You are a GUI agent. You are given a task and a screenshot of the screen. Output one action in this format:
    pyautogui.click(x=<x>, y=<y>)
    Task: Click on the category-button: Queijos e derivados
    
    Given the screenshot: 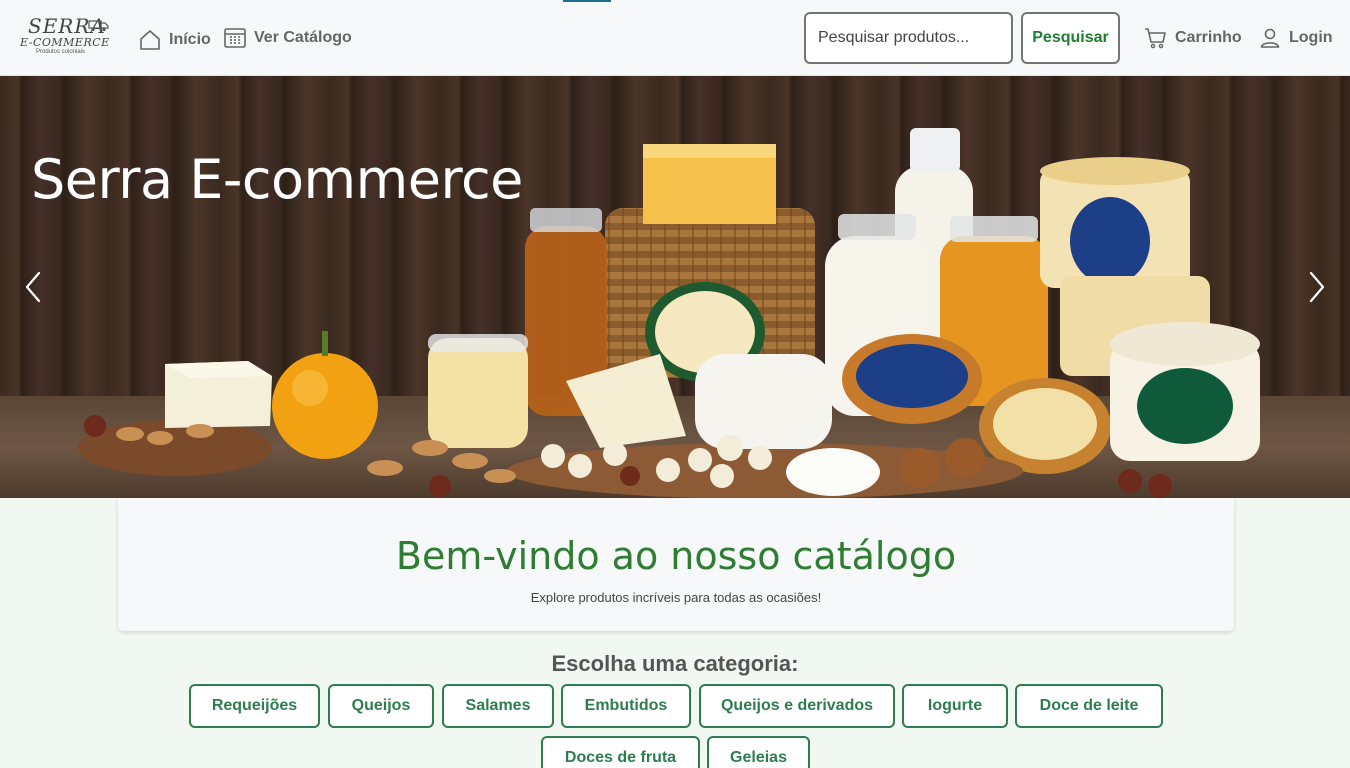 What is the action you would take?
    pyautogui.click(x=797, y=706)
    